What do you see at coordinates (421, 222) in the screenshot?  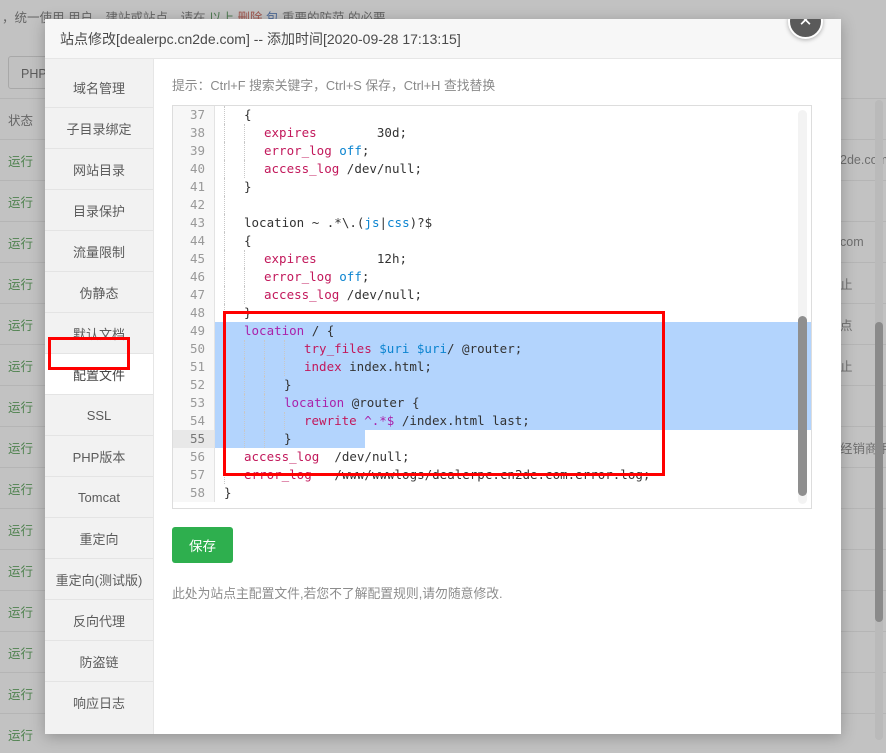 I see `code-token: )?$` at bounding box center [421, 222].